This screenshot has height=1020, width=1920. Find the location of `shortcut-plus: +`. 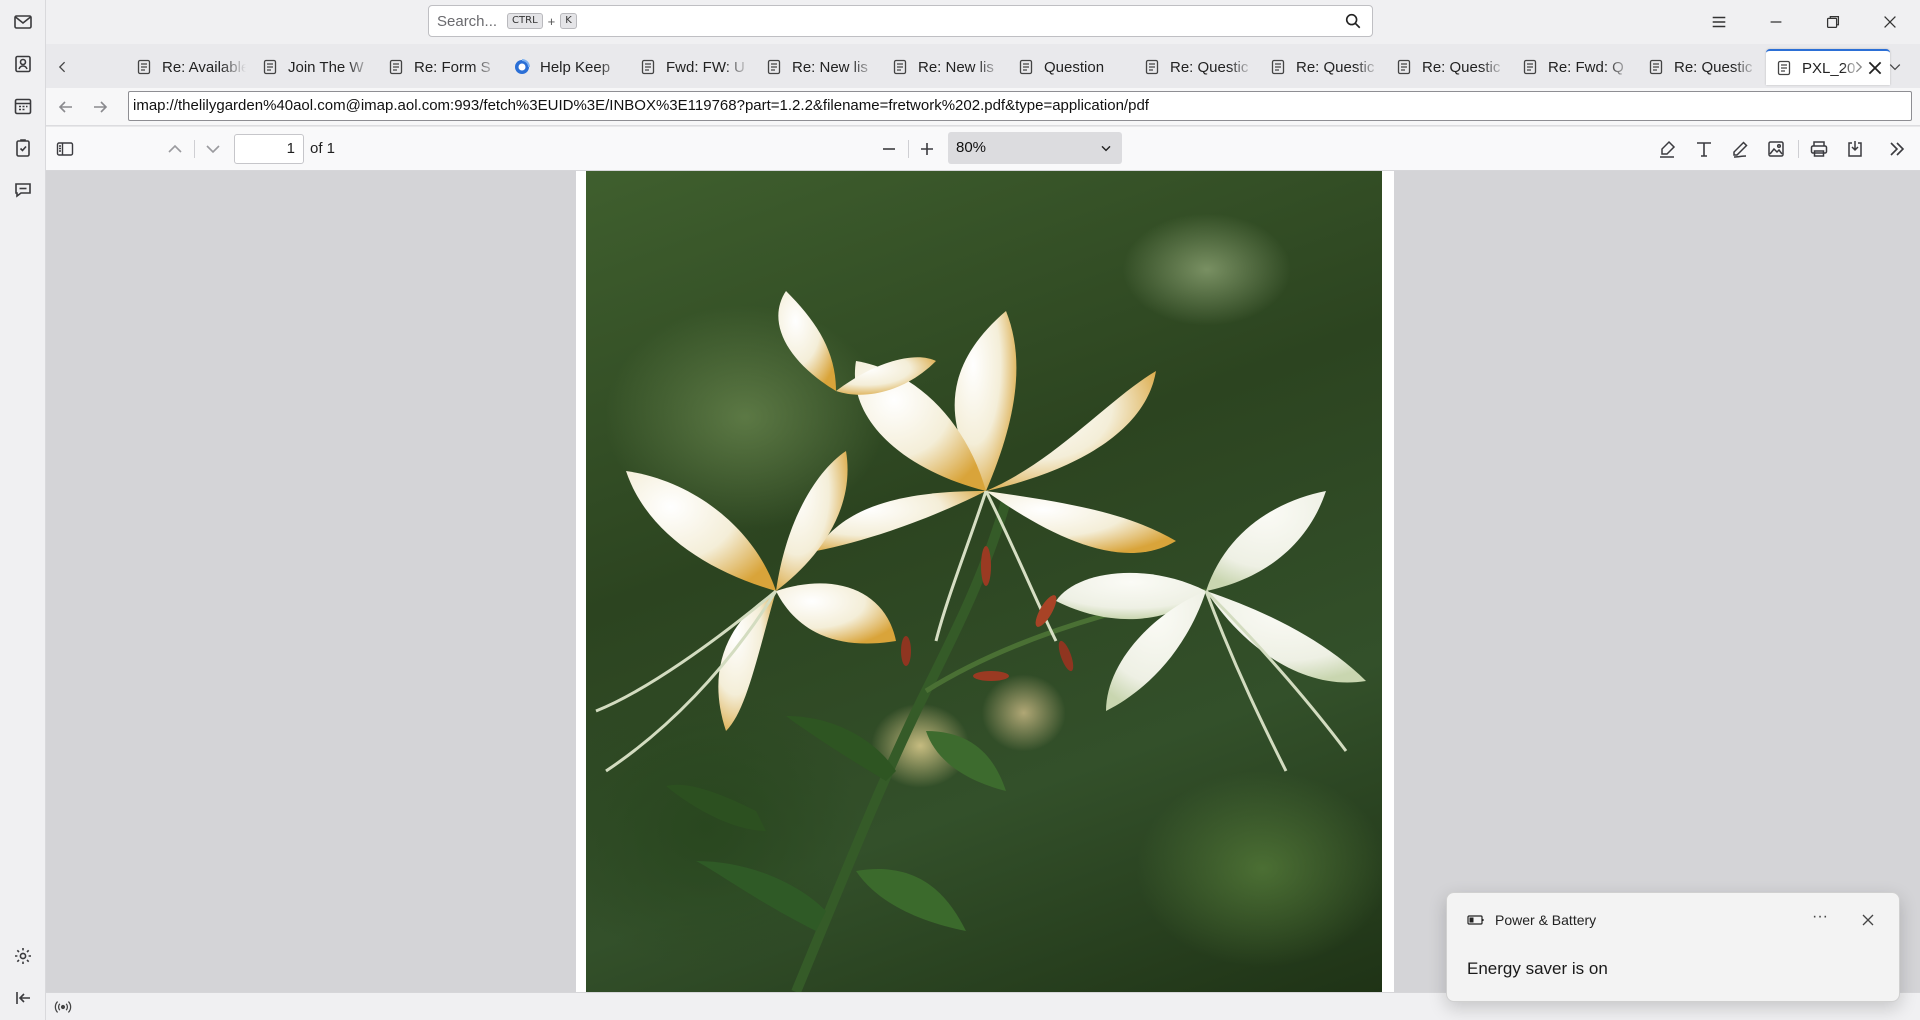

shortcut-plus: + is located at coordinates (551, 21).